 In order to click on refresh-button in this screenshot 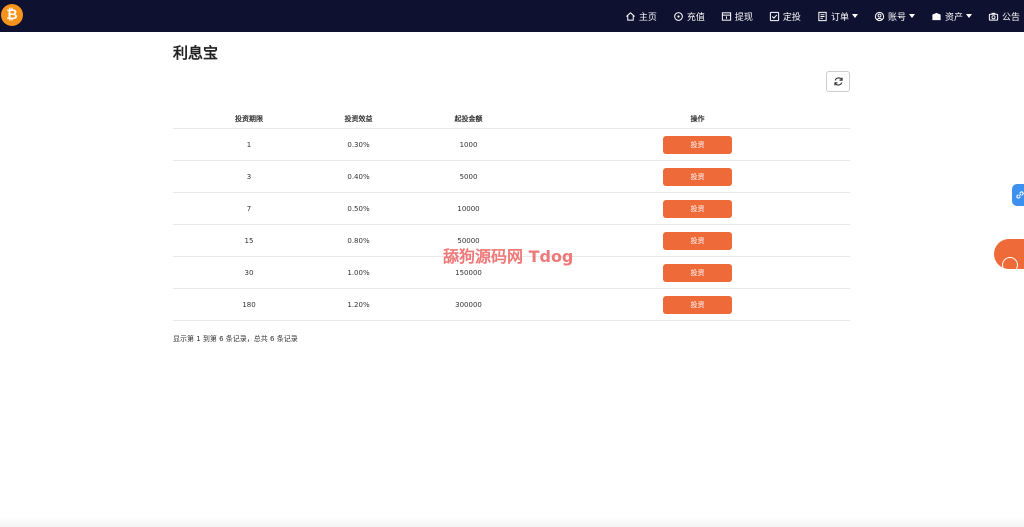, I will do `click(838, 81)`.